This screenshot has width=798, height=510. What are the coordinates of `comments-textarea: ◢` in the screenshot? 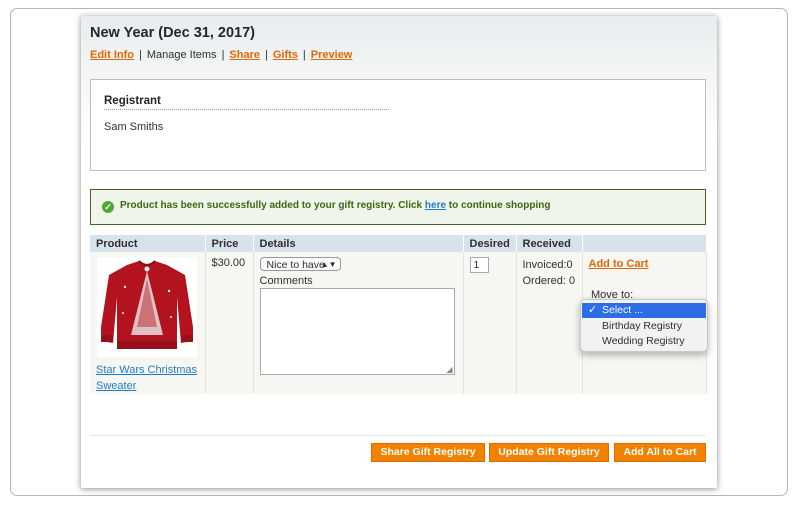 It's located at (357, 331).